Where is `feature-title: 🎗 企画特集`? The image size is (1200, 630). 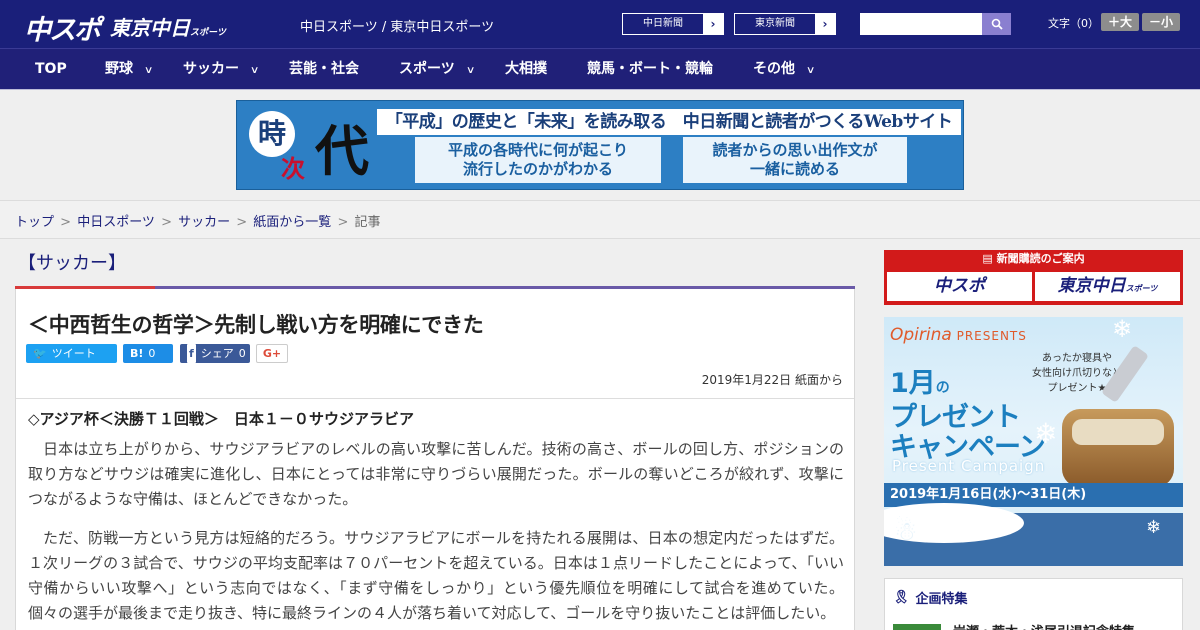 feature-title: 🎗 企画特集 is located at coordinates (930, 597).